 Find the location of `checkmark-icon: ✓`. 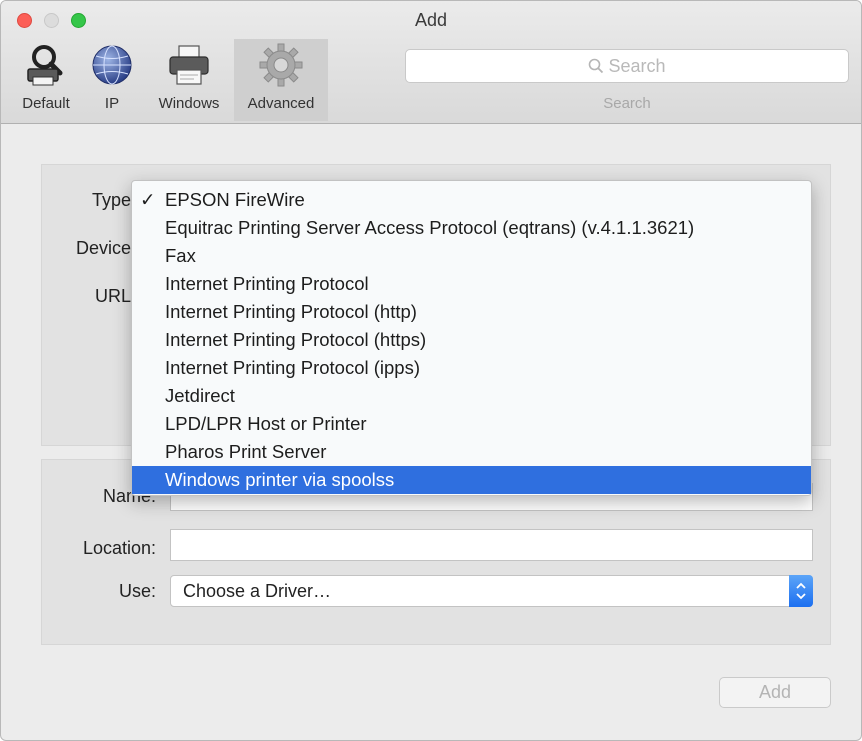

checkmark-icon: ✓ is located at coordinates (148, 199).